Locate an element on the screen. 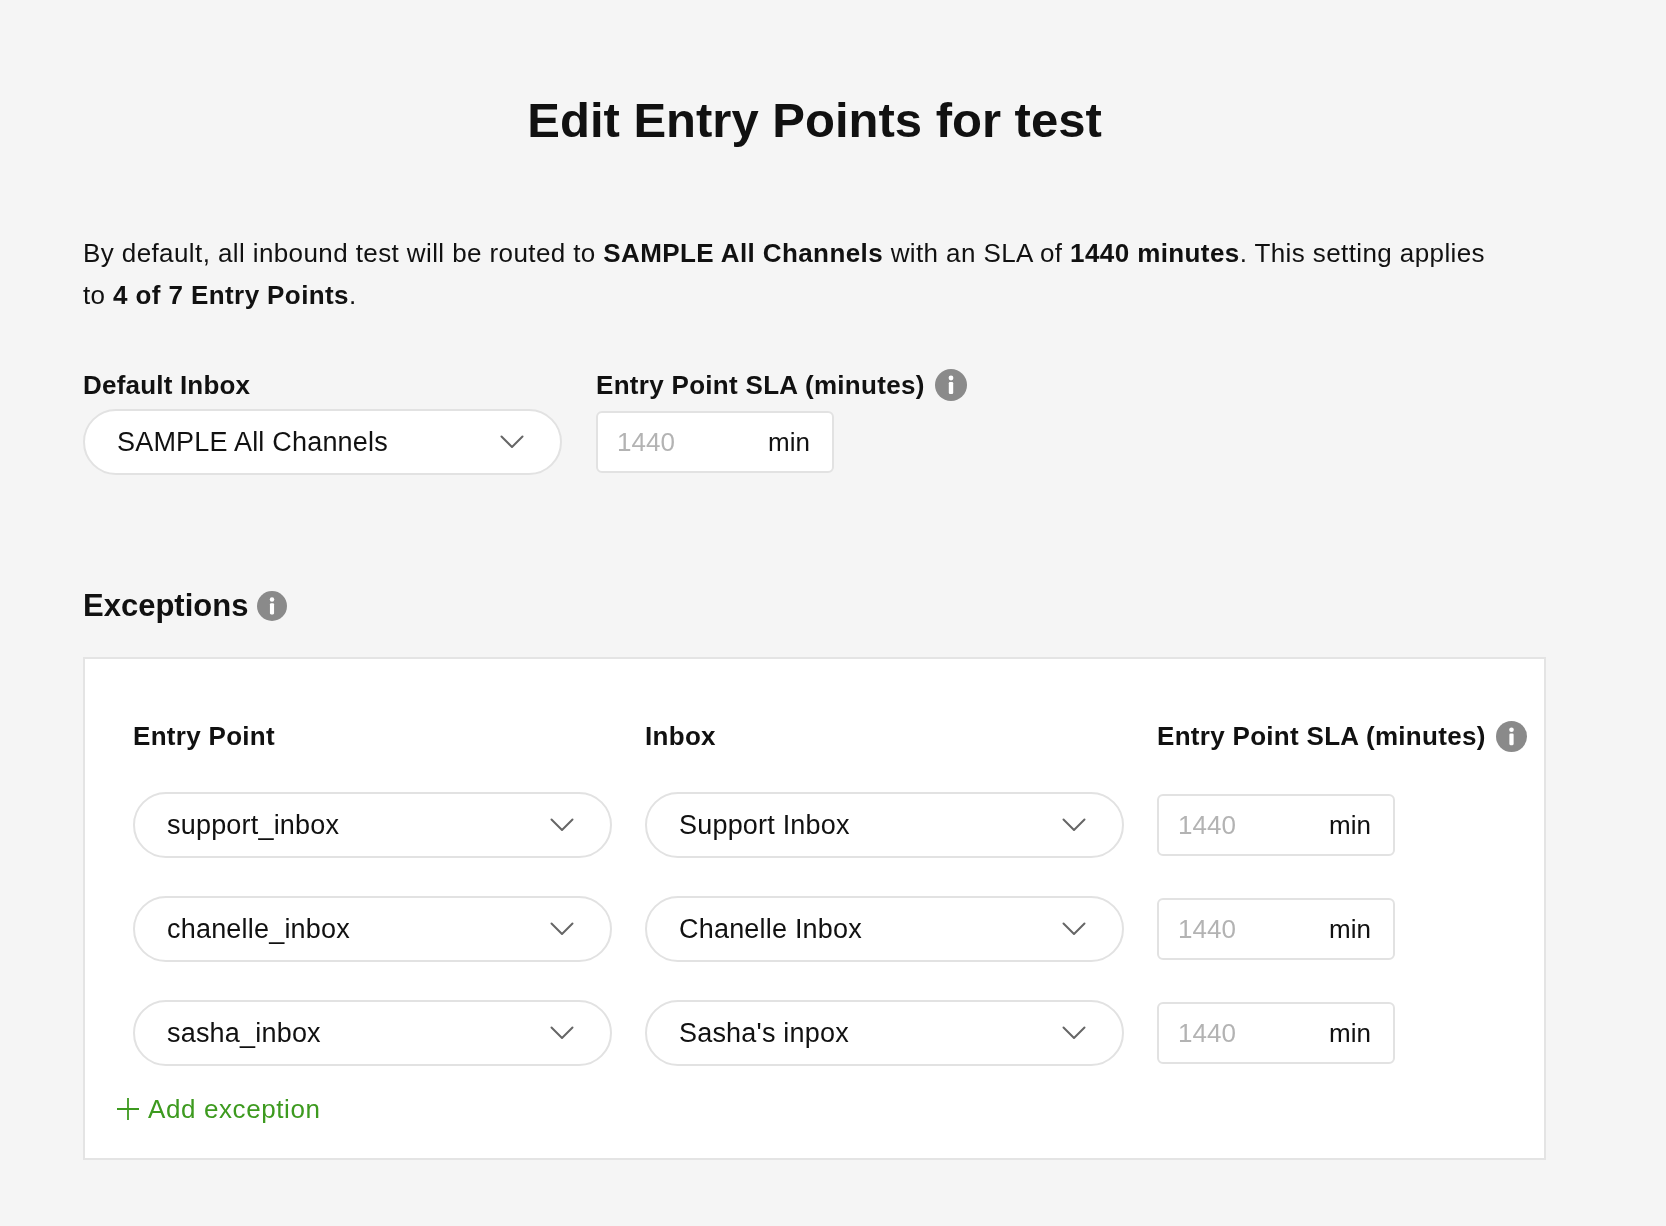 The image size is (1666, 1226). section-title: Exceptions is located at coordinates (166, 606).